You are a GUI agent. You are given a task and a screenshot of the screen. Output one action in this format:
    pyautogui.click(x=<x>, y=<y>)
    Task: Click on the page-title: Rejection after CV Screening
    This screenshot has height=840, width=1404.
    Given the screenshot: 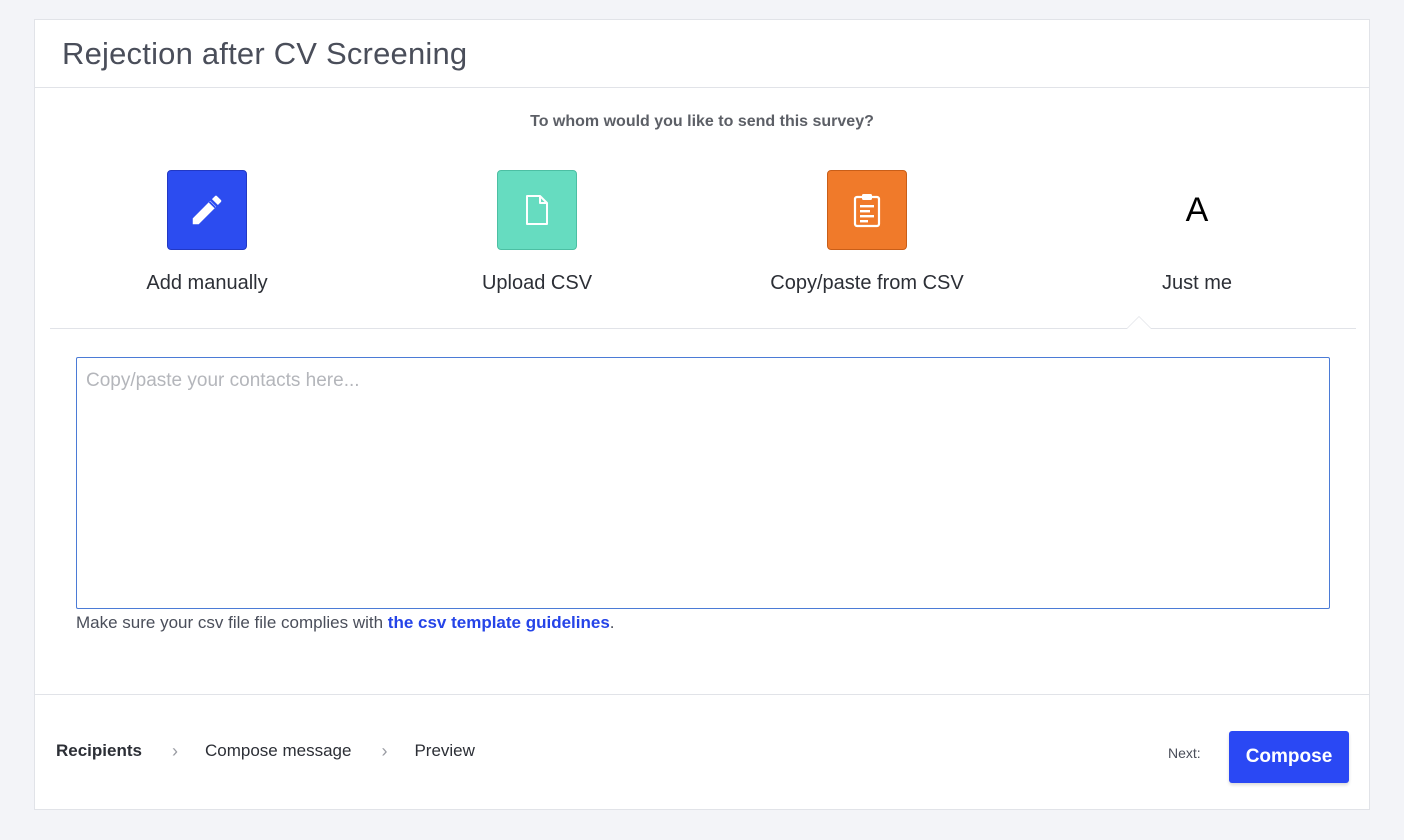 What is the action you would take?
    pyautogui.click(x=265, y=53)
    